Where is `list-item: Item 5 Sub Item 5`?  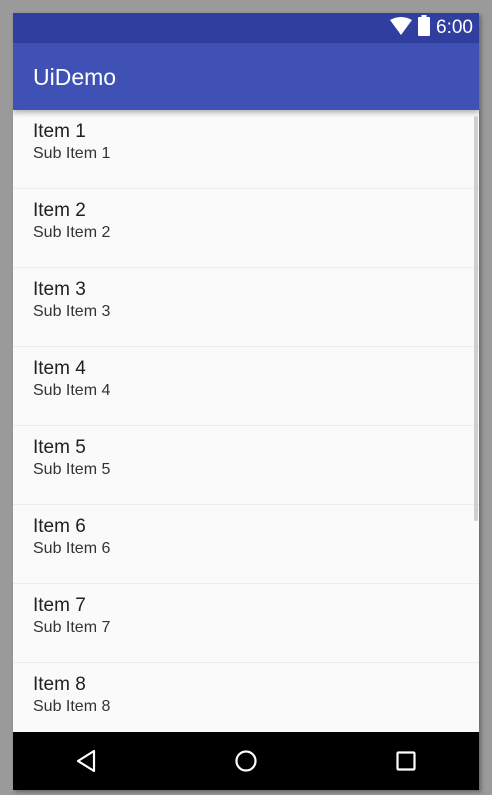
list-item: Item 5 Sub Item 5 is located at coordinates (246, 465).